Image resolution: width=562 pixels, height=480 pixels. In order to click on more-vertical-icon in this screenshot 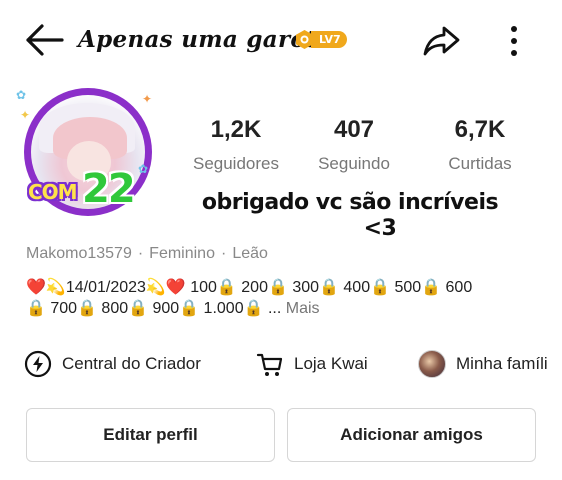, I will do `click(514, 41)`.